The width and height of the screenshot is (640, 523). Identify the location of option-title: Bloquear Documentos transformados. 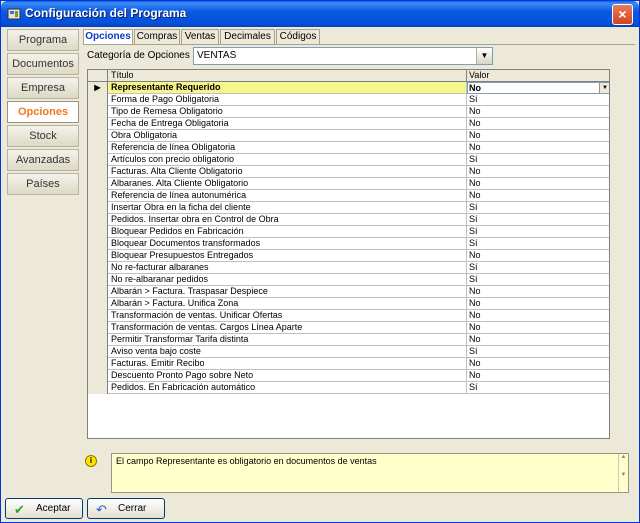
(186, 243).